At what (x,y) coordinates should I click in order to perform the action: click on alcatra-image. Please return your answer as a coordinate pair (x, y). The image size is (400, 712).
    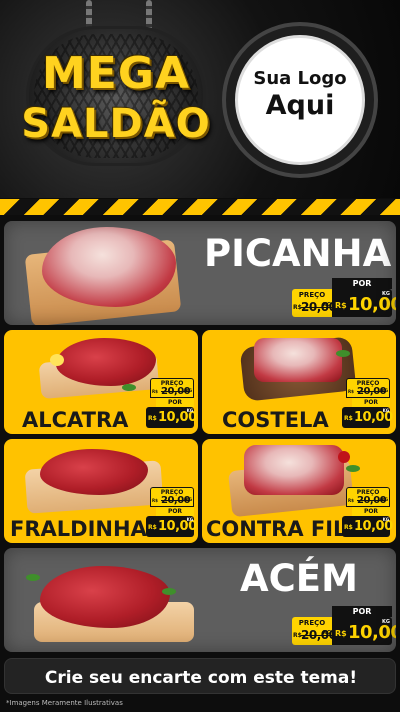
    Looking at the image, I should click on (106, 362).